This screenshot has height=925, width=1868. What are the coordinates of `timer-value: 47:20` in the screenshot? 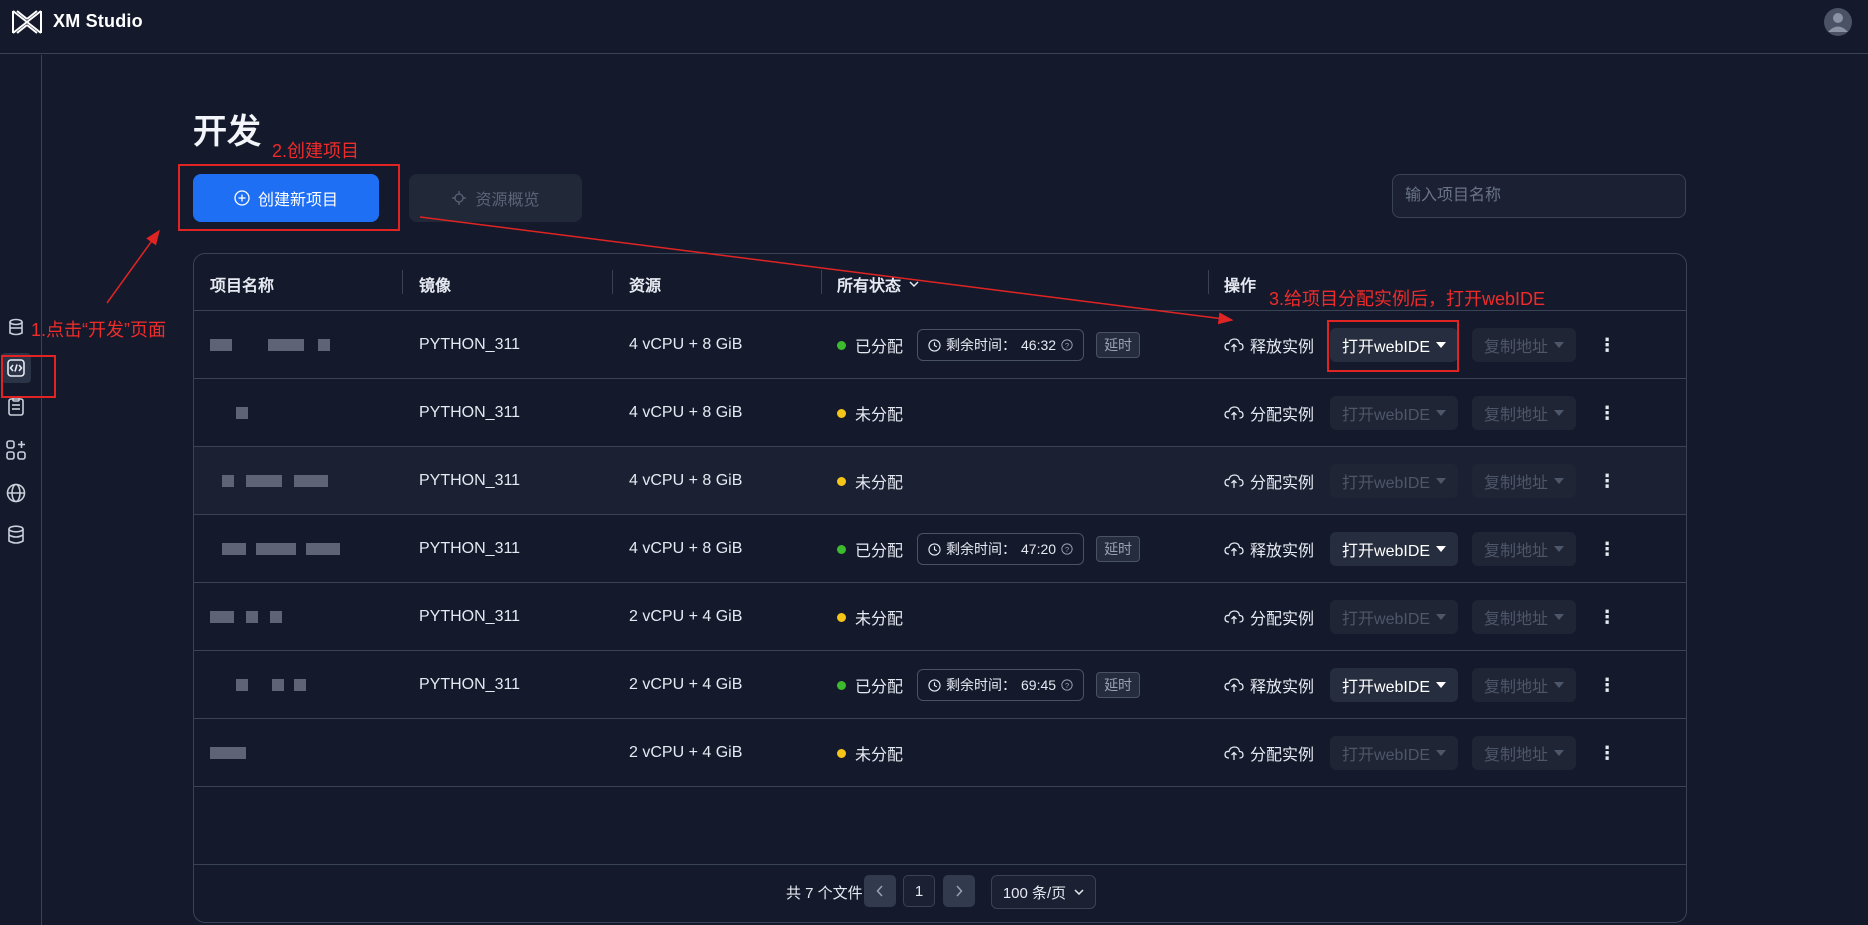 It's located at (1039, 549).